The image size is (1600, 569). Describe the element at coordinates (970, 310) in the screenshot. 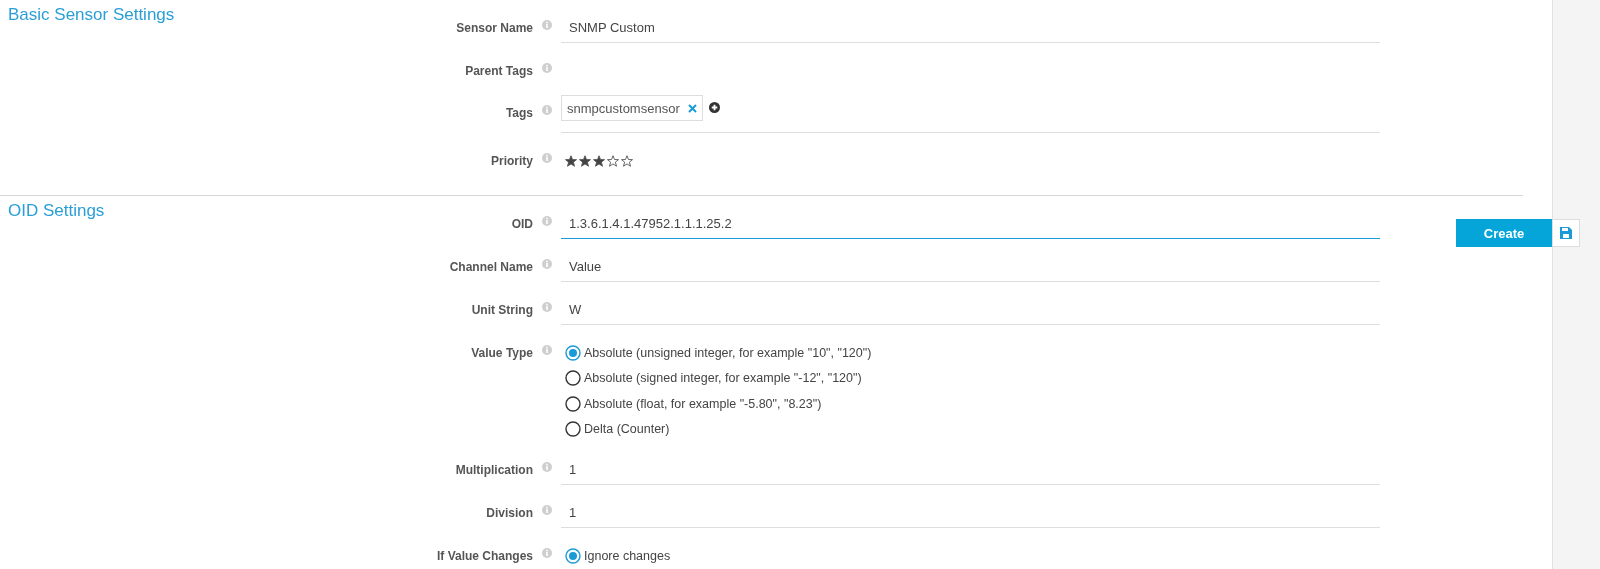

I see `text-field: W` at that location.